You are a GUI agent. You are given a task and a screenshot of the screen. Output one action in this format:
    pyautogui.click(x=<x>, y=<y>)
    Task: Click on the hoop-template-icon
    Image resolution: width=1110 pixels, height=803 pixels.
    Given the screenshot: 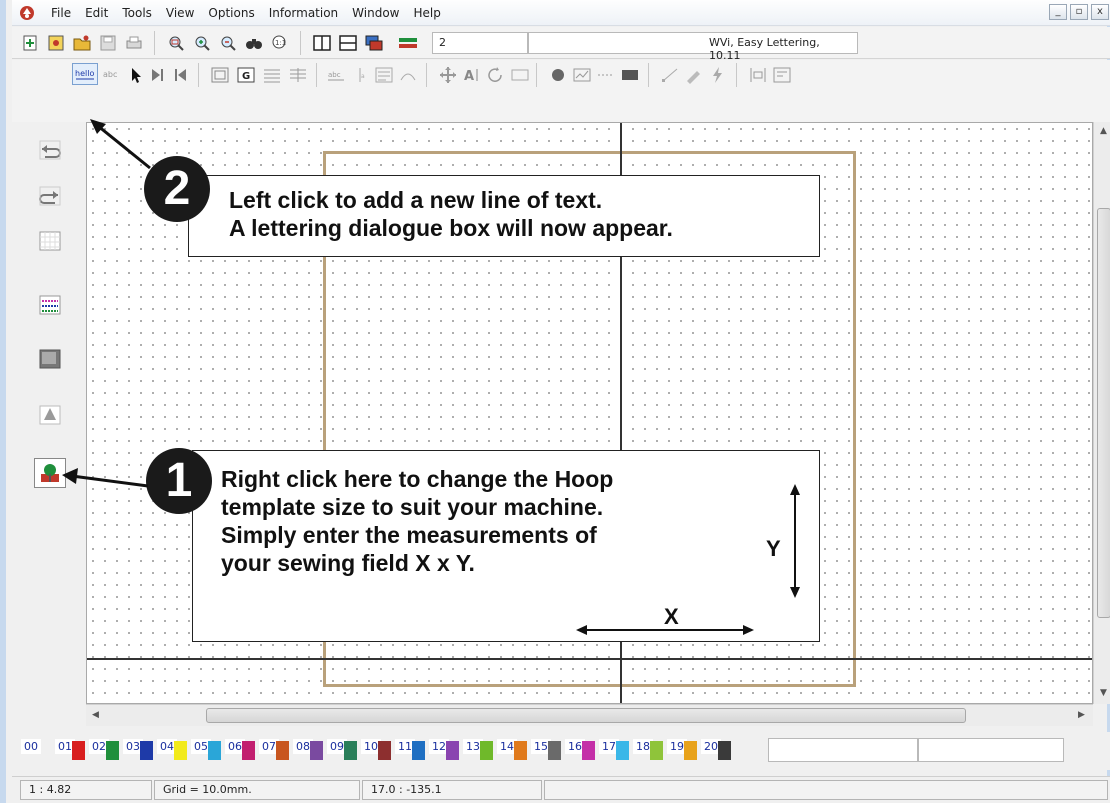 What is the action you would take?
    pyautogui.click(x=50, y=473)
    